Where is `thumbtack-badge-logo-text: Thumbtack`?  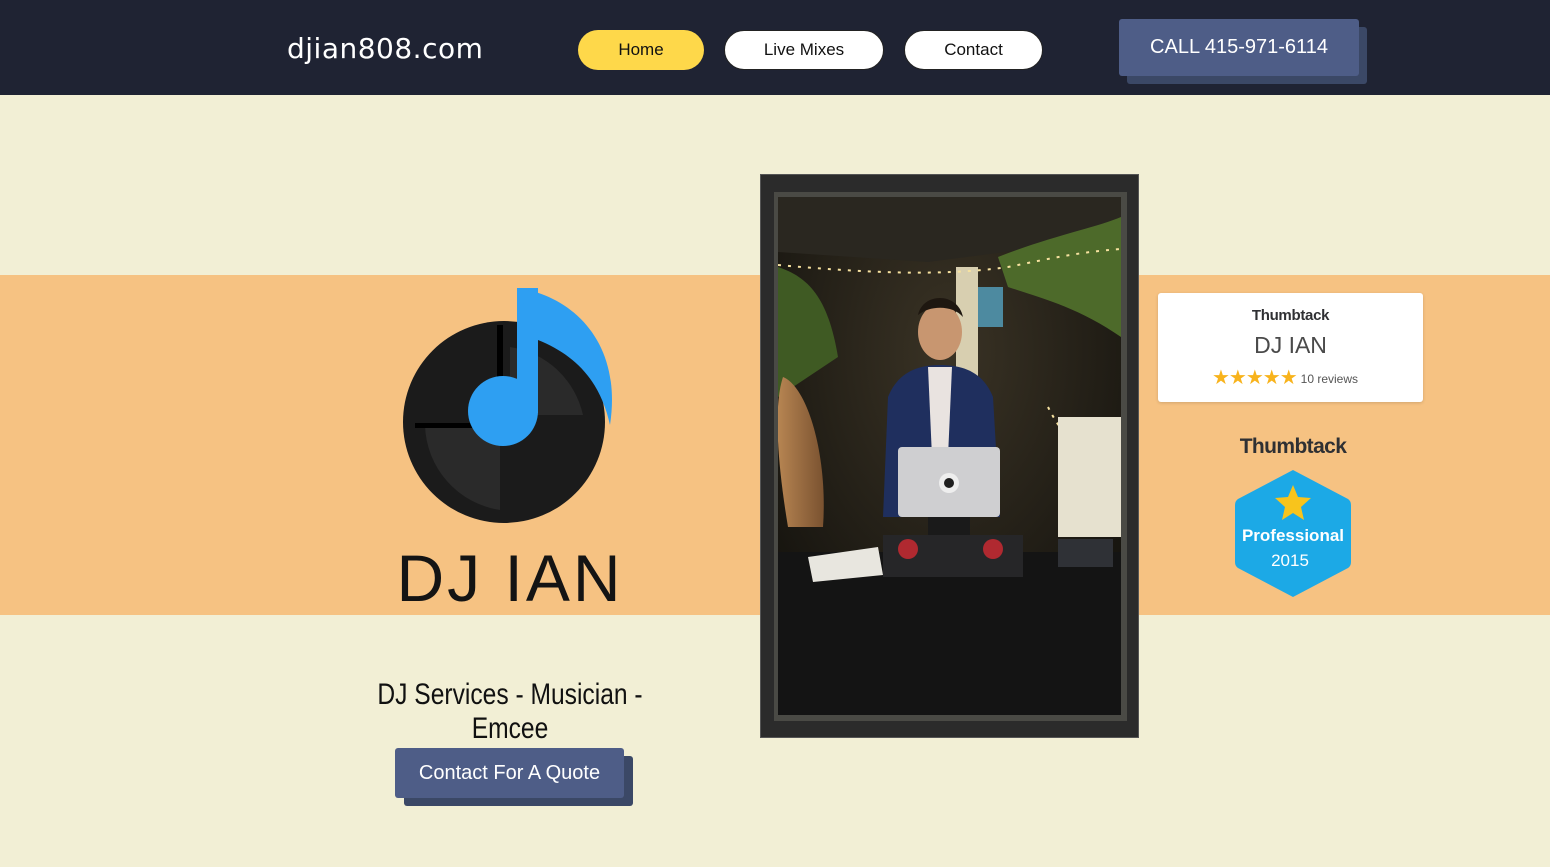 thumbtack-badge-logo-text: Thumbtack is located at coordinates (1293, 446).